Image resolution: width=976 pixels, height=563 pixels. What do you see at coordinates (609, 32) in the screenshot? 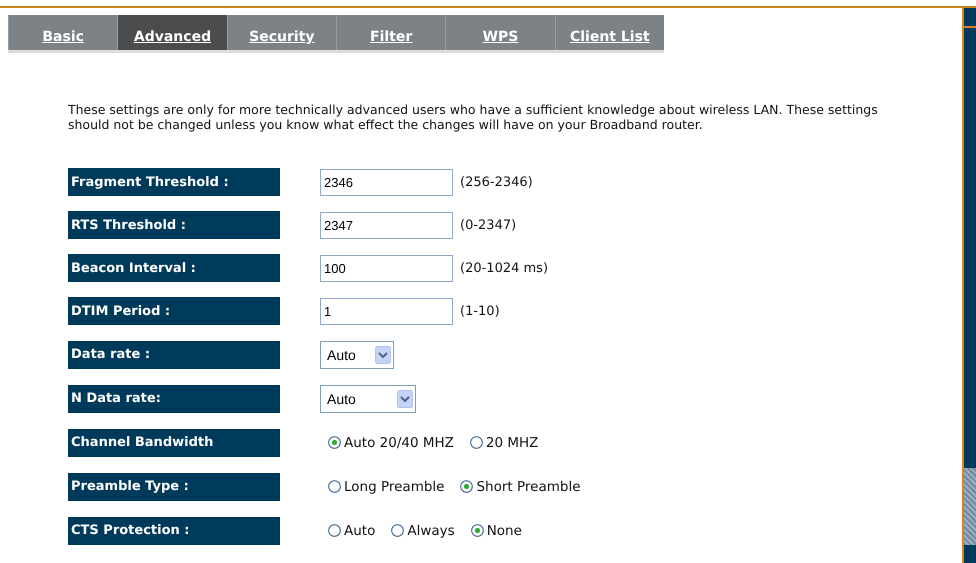
I see `tab: Client List` at bounding box center [609, 32].